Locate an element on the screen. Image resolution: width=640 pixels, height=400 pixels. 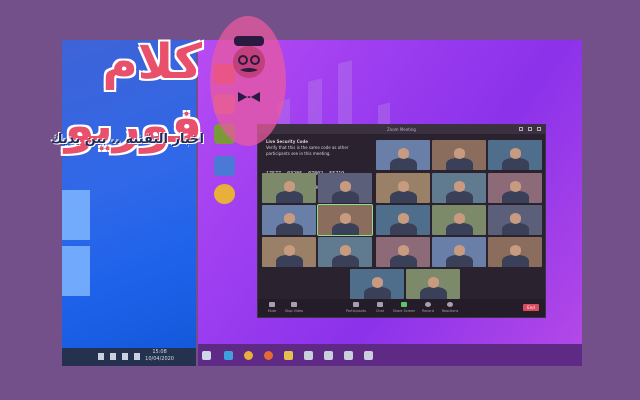
smiley-icon is located at coordinates (450, 304).